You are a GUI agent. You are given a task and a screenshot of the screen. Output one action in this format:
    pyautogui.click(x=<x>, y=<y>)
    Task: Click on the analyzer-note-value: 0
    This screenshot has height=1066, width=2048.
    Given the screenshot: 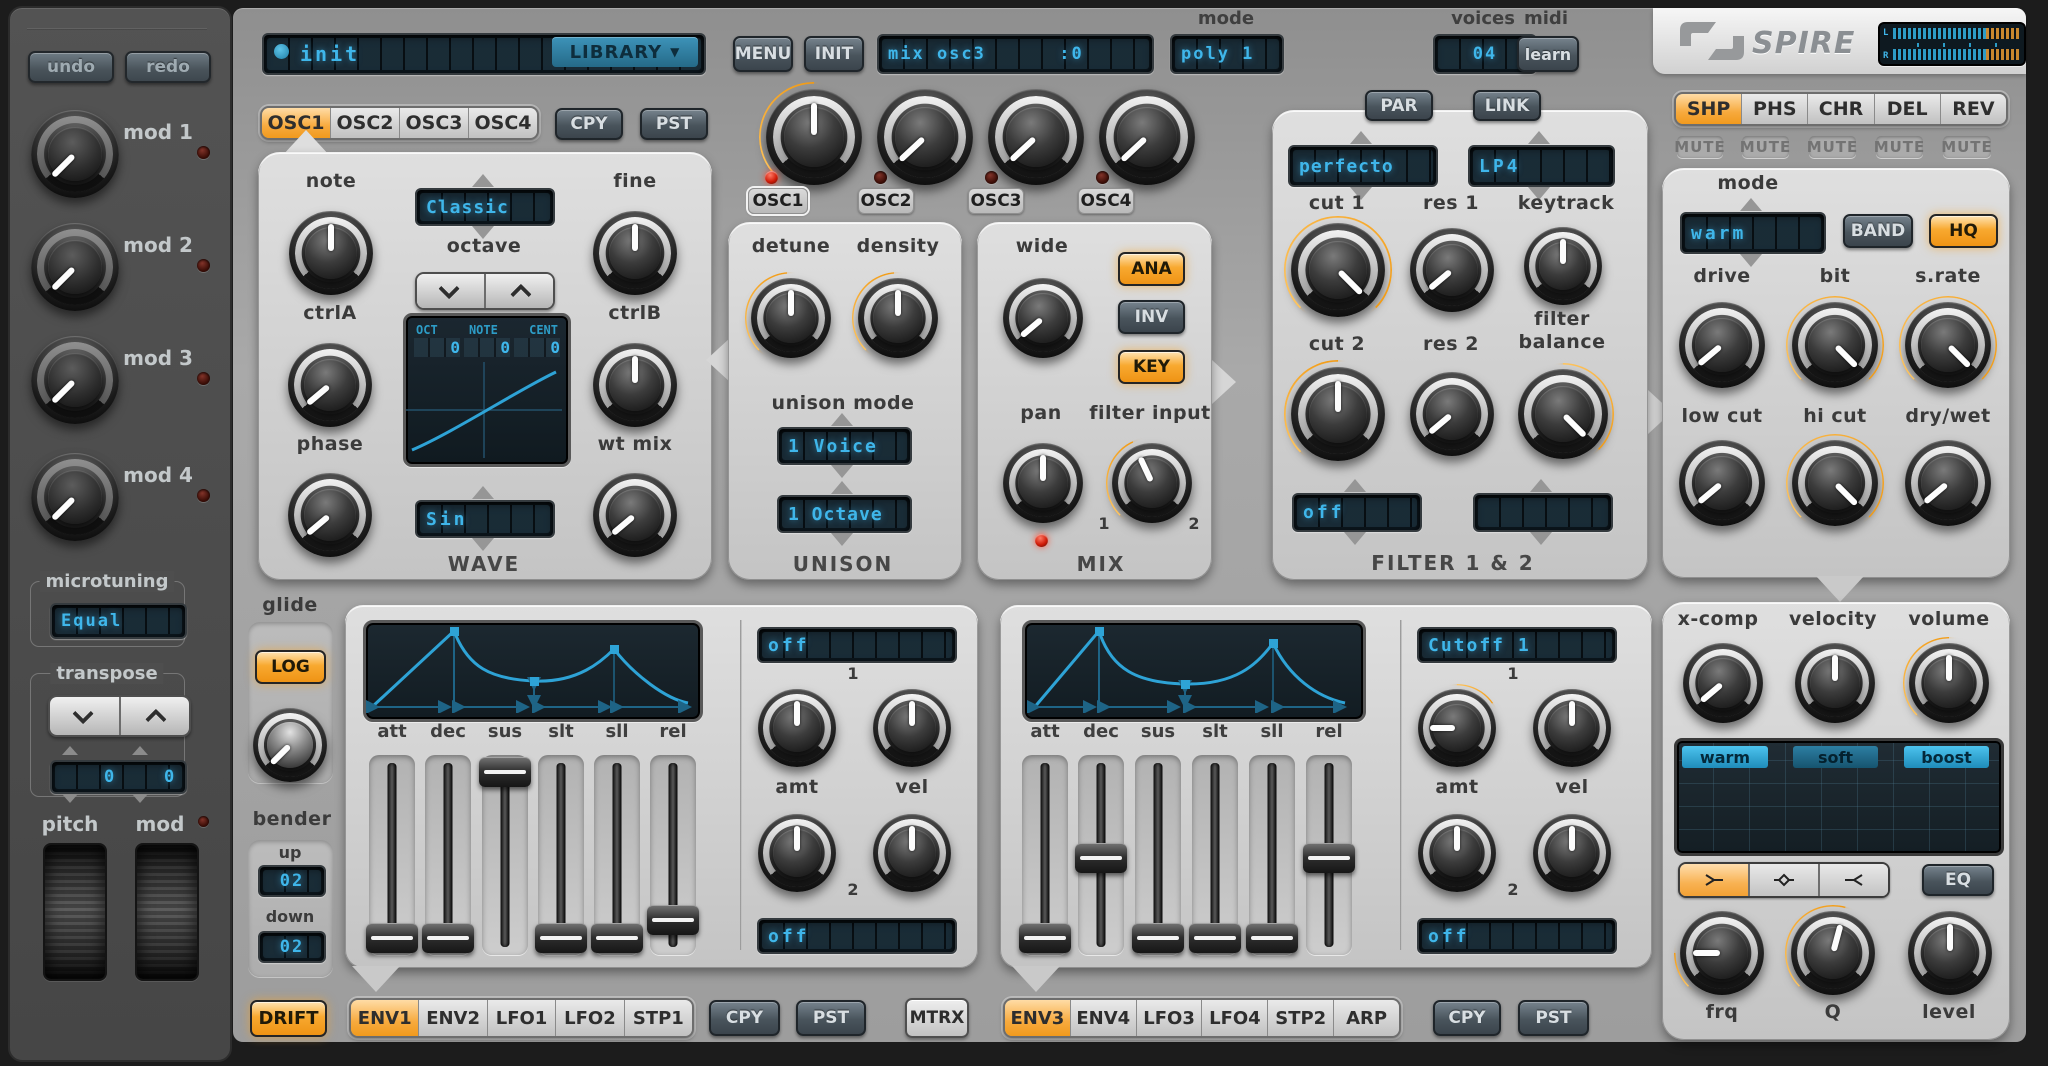 What is the action you would take?
    pyautogui.click(x=487, y=347)
    